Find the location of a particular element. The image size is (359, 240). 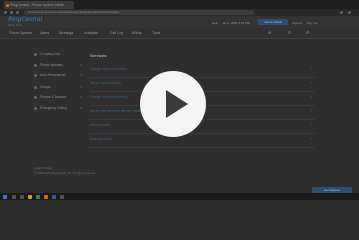

topnav-meetings: Meetings is located at coordinates (66, 33).